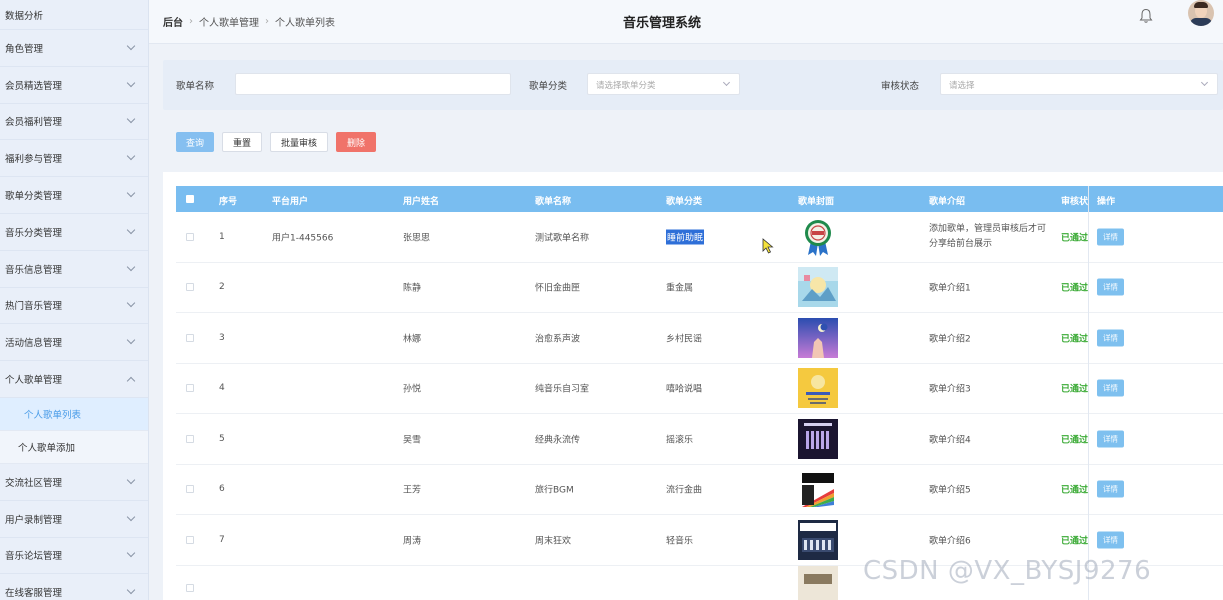  Describe the element at coordinates (74, 556) in the screenshot. I see `sidebar-item-forum: 音乐论坛管理` at that location.